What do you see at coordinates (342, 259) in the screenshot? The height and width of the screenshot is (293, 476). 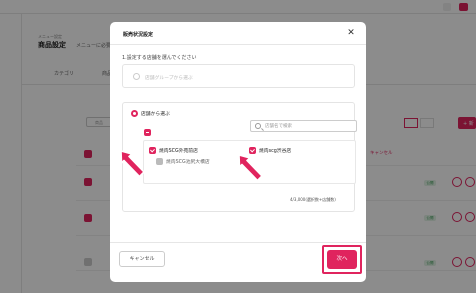 I see `next-button: 次へ` at bounding box center [342, 259].